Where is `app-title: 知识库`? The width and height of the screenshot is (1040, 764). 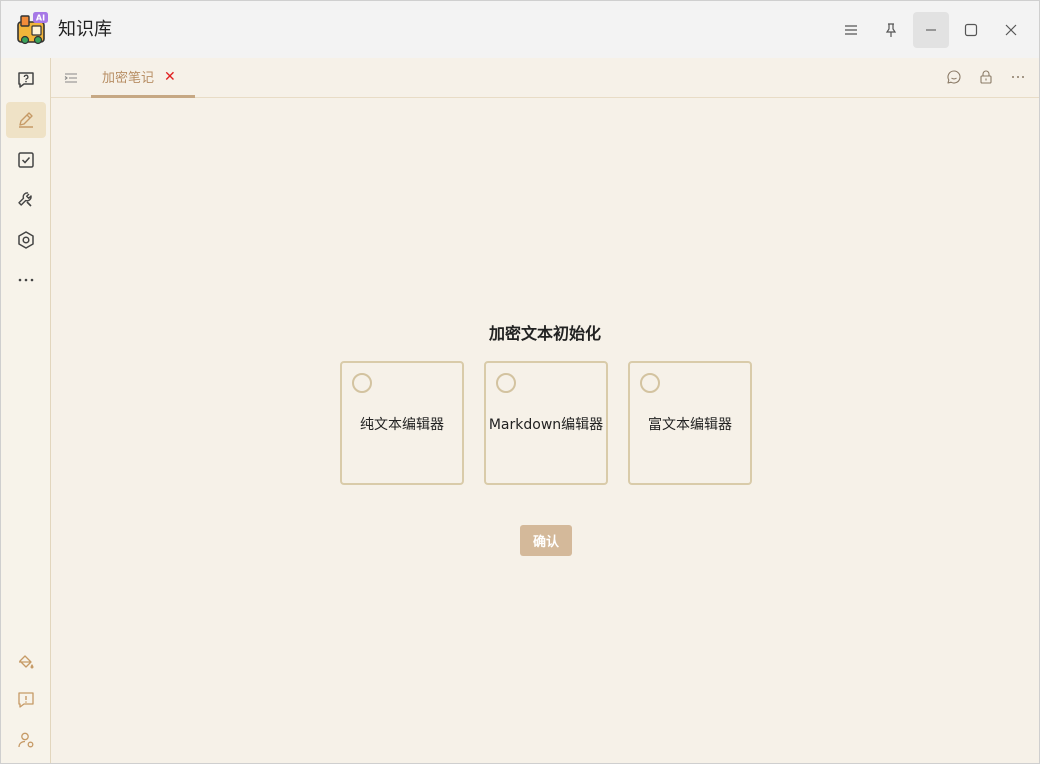 app-title: 知识库 is located at coordinates (85, 29).